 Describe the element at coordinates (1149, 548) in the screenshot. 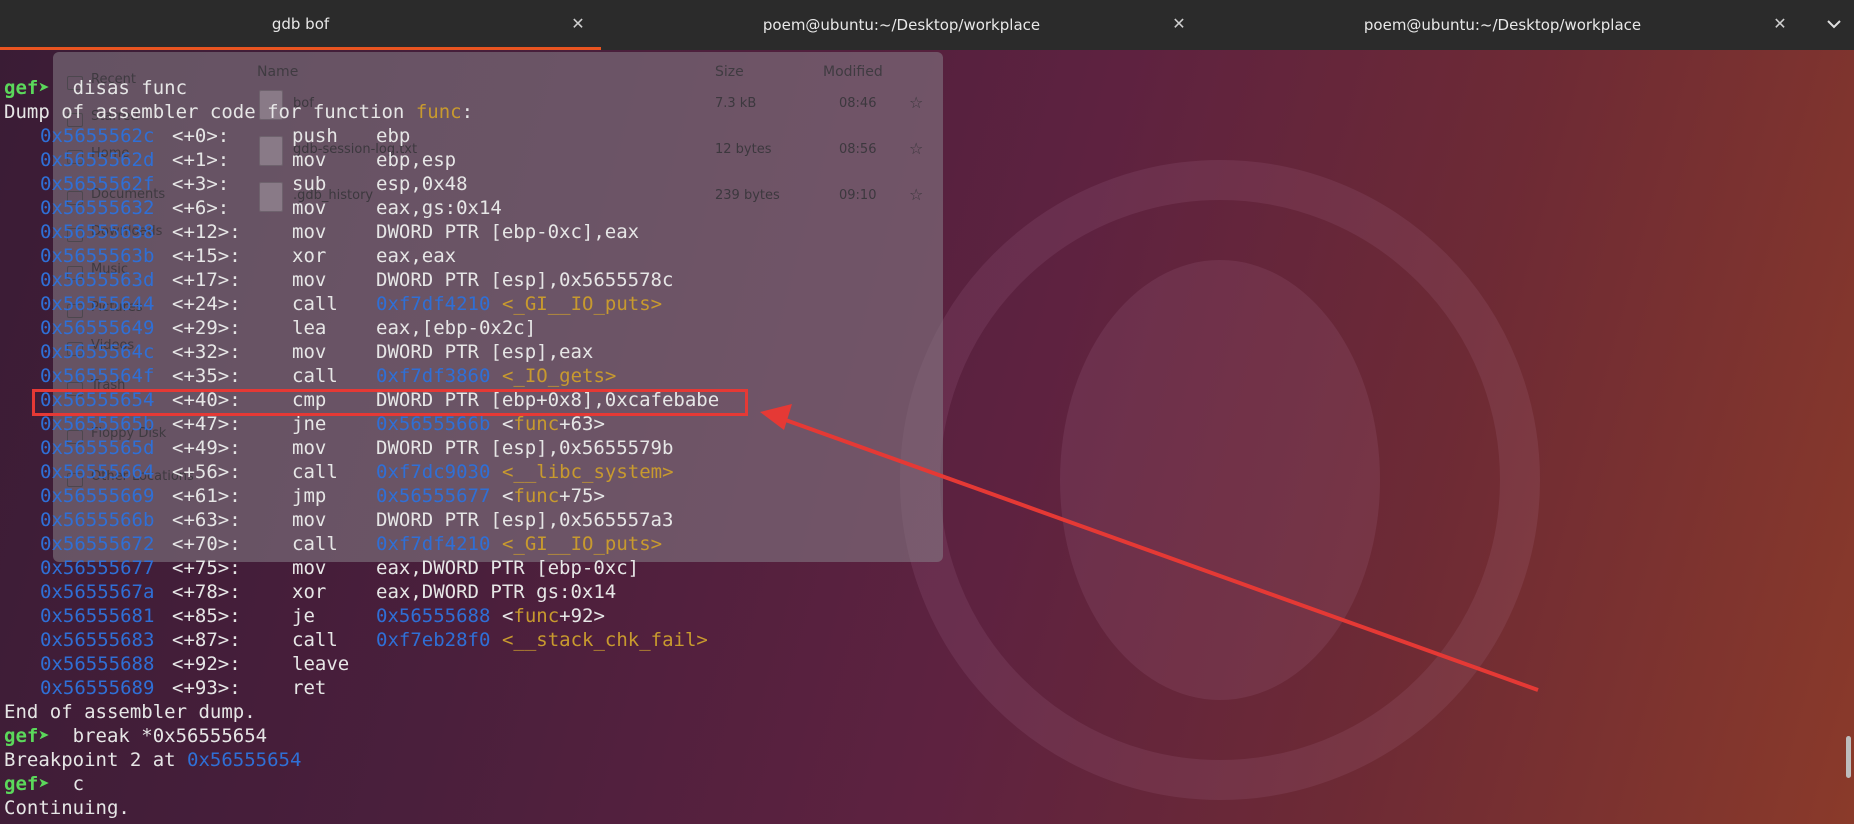

I see `annotation-arrow` at that location.